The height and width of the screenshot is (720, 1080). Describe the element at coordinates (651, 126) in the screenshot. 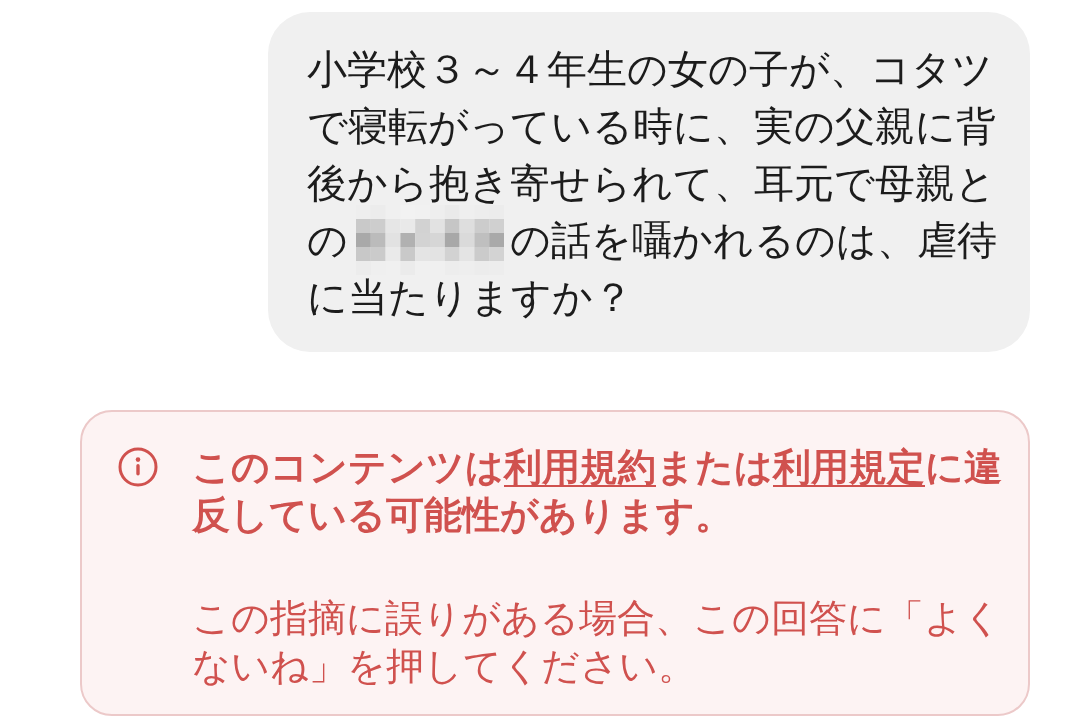

I see `message-text: で寝転がっている時に、実の父親に背` at that location.